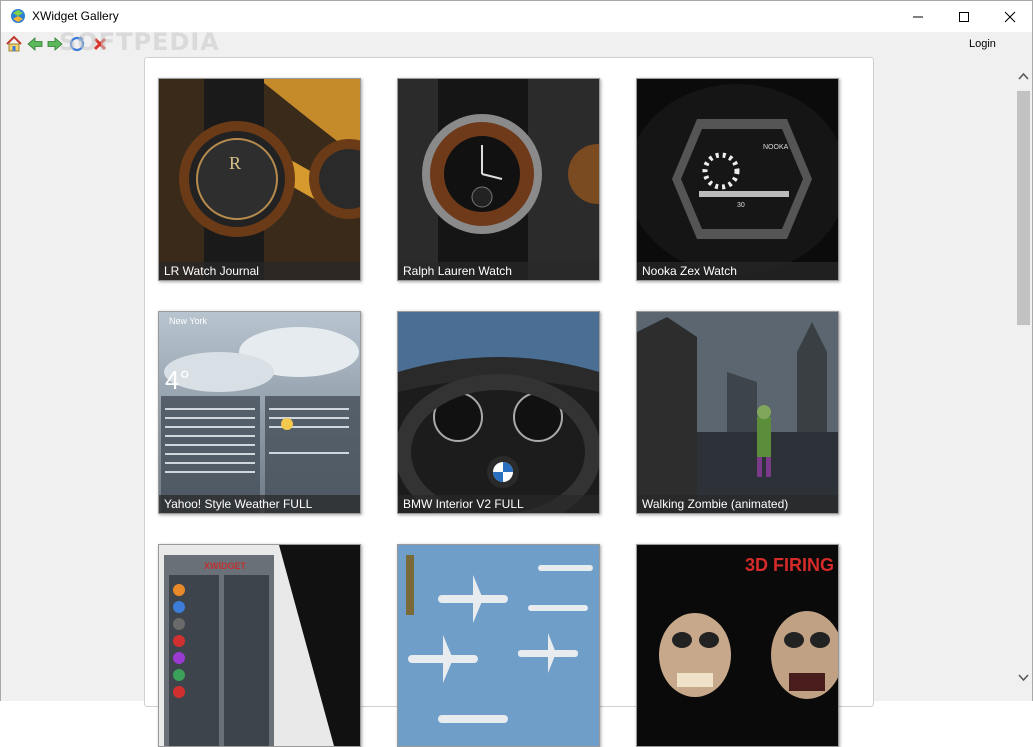  I want to click on gallery-tile-3d-firing: 3D FIRING, so click(737, 645).